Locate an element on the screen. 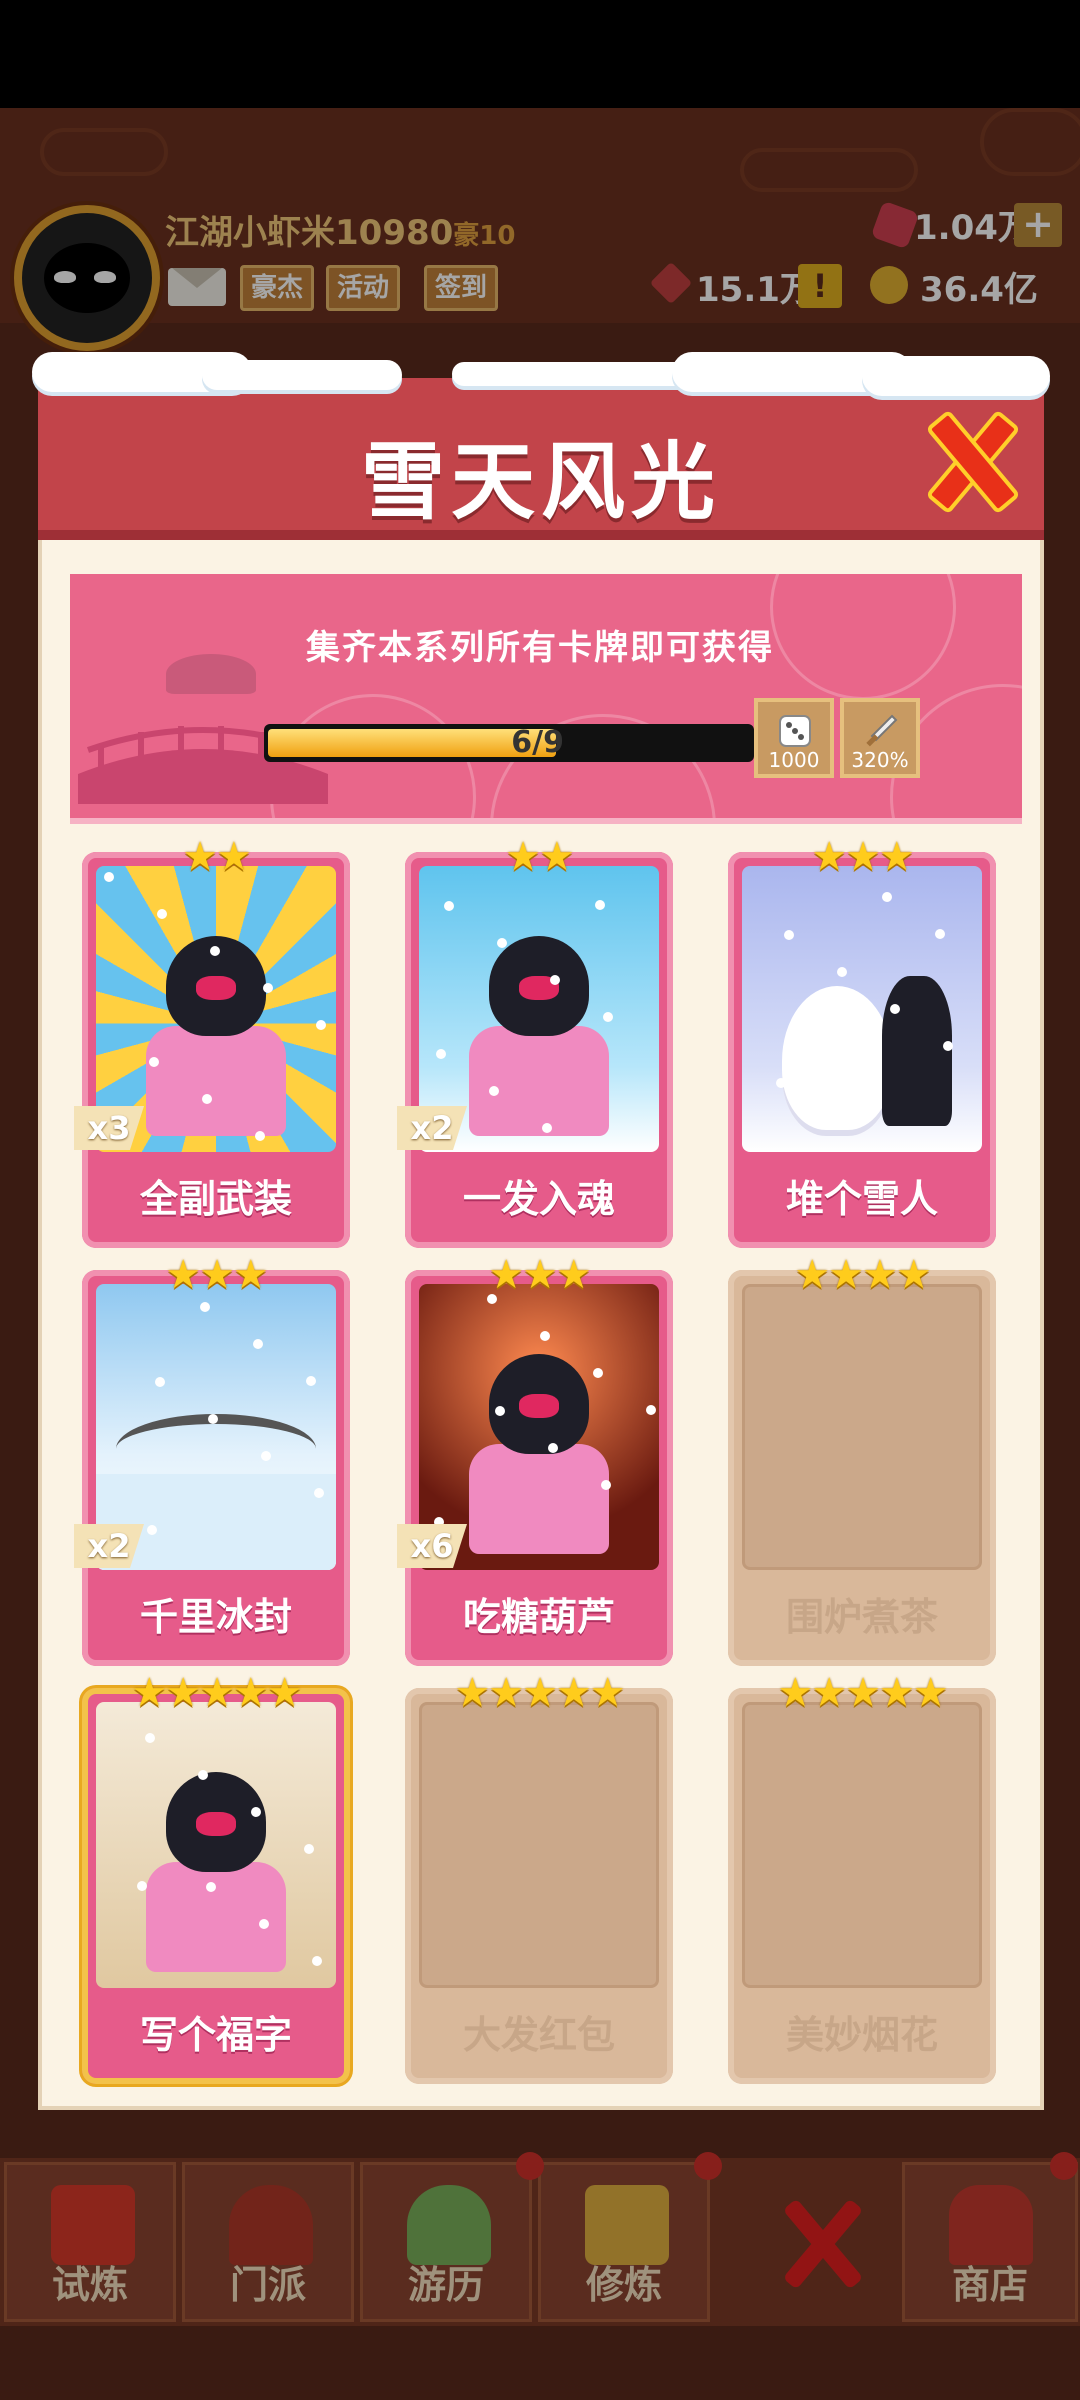 Image resolution: width=1080 pixels, height=2400 pixels. collection-card: ★★ x2 一发入魂 is located at coordinates (535, 1041).